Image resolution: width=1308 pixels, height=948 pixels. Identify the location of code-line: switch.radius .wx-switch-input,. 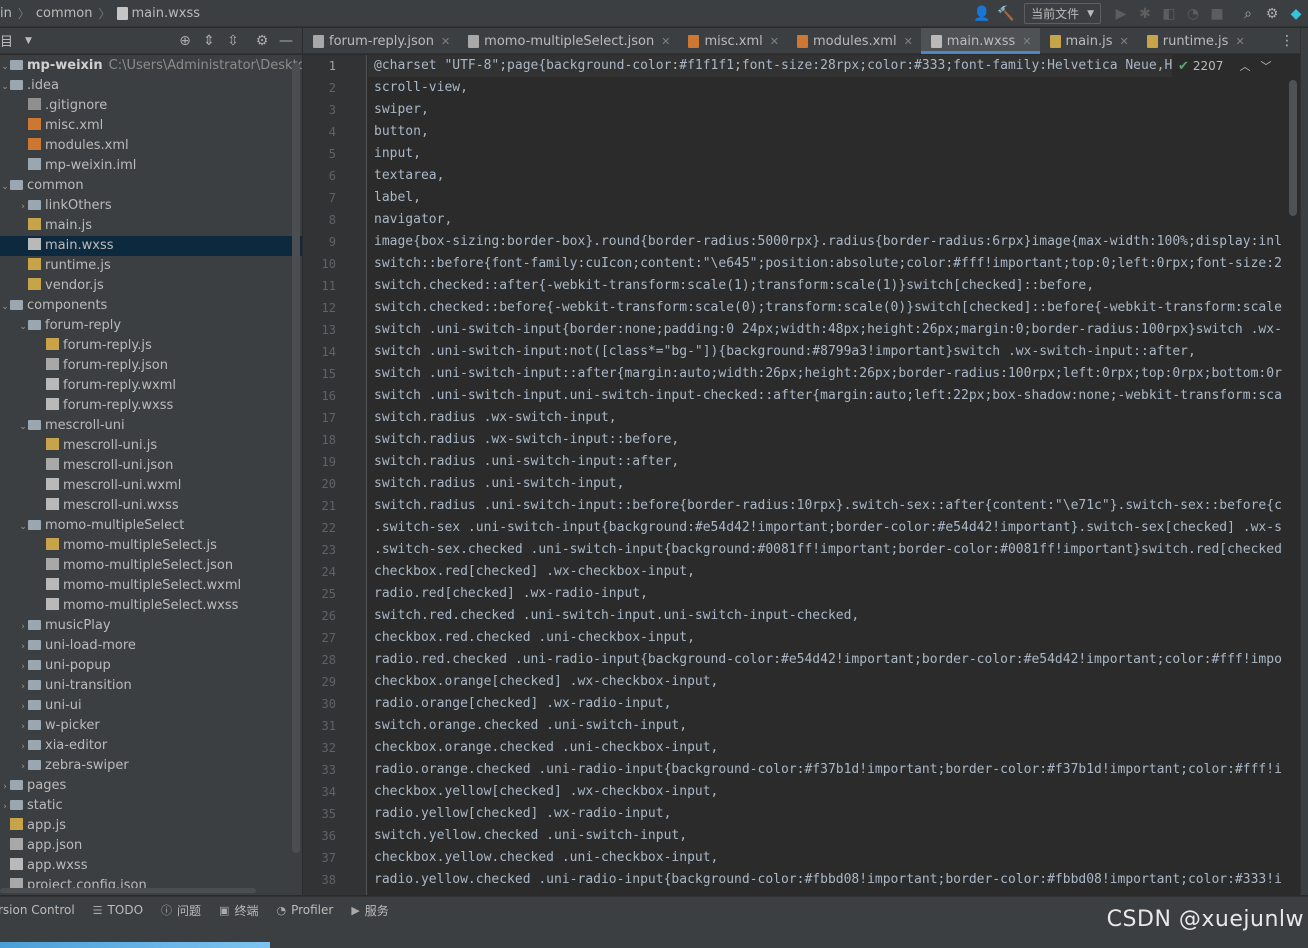
(495, 418).